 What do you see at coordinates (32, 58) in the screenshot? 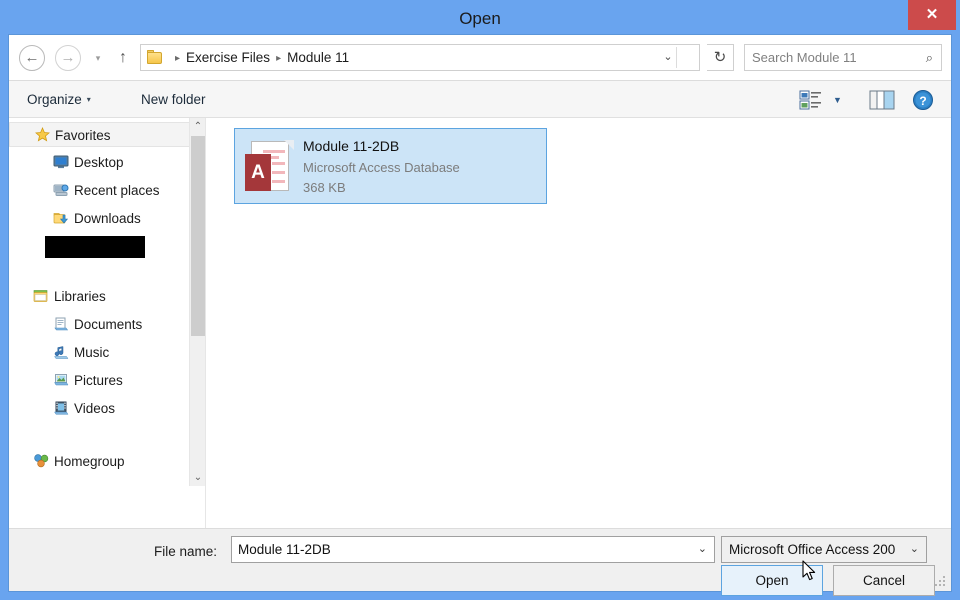
I see `back-icon: ←` at bounding box center [32, 58].